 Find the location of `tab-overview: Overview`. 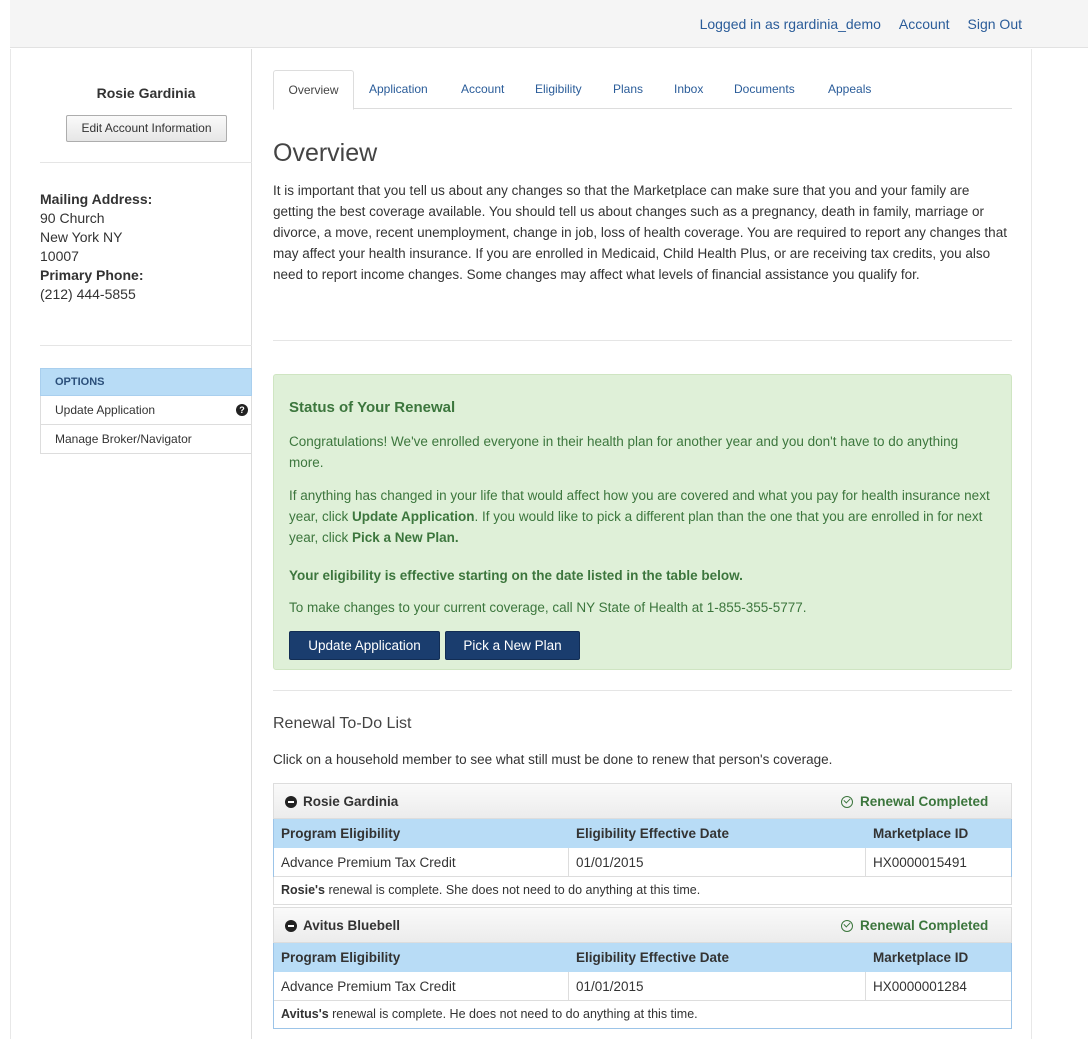

tab-overview: Overview is located at coordinates (313, 90).